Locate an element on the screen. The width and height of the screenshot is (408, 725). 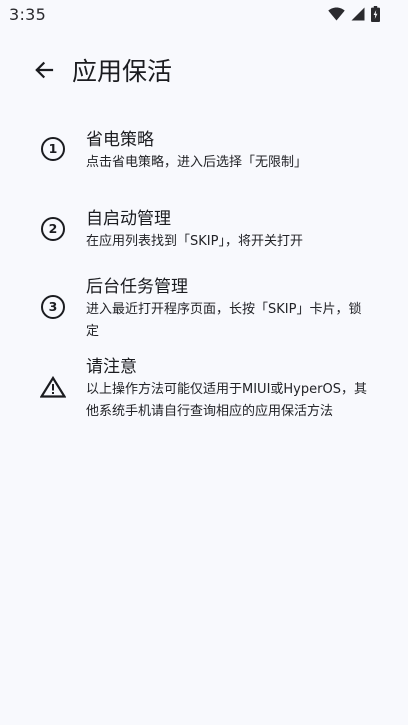
cellular-signal-icon is located at coordinates (358, 14).